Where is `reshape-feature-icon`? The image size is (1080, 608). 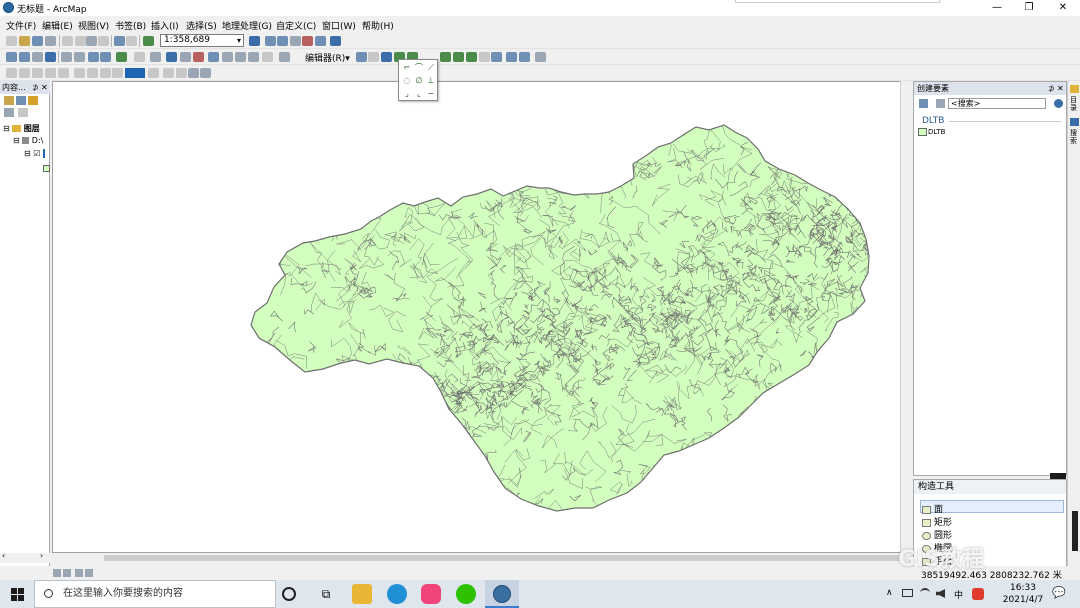 reshape-feature-icon is located at coordinates (445, 57).